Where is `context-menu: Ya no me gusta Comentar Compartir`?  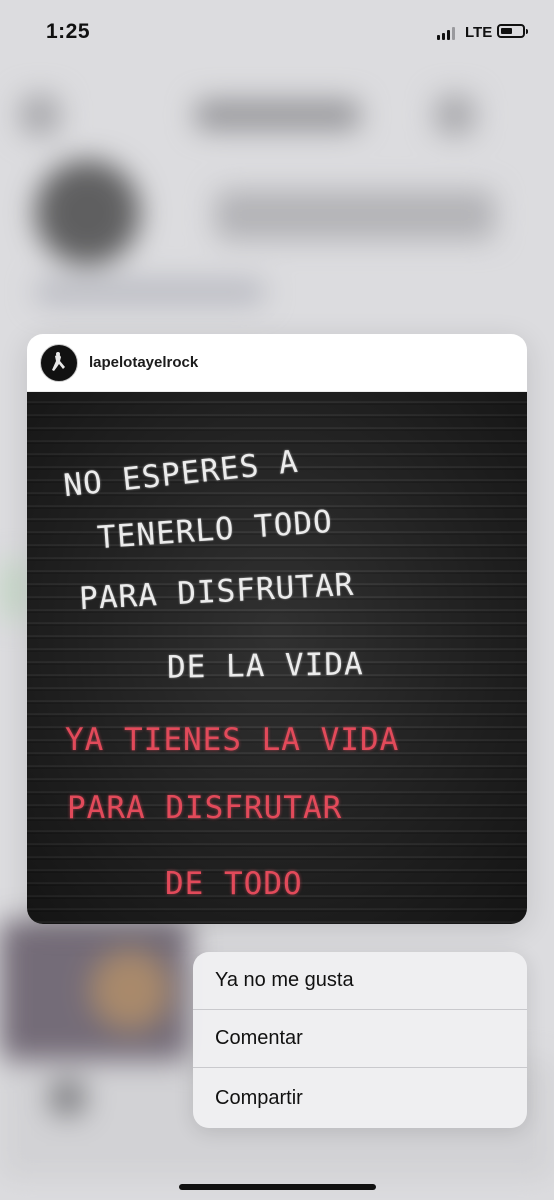
context-menu: Ya no me gusta Comentar Compartir is located at coordinates (360, 1040).